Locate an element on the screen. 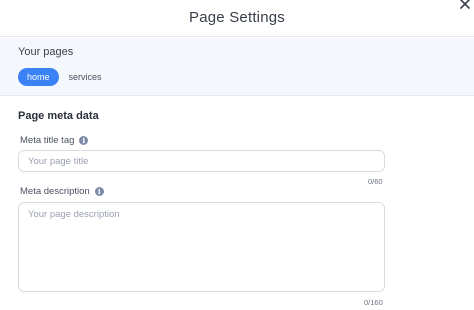 This screenshot has height=310, width=474. close-icon is located at coordinates (465, 5).